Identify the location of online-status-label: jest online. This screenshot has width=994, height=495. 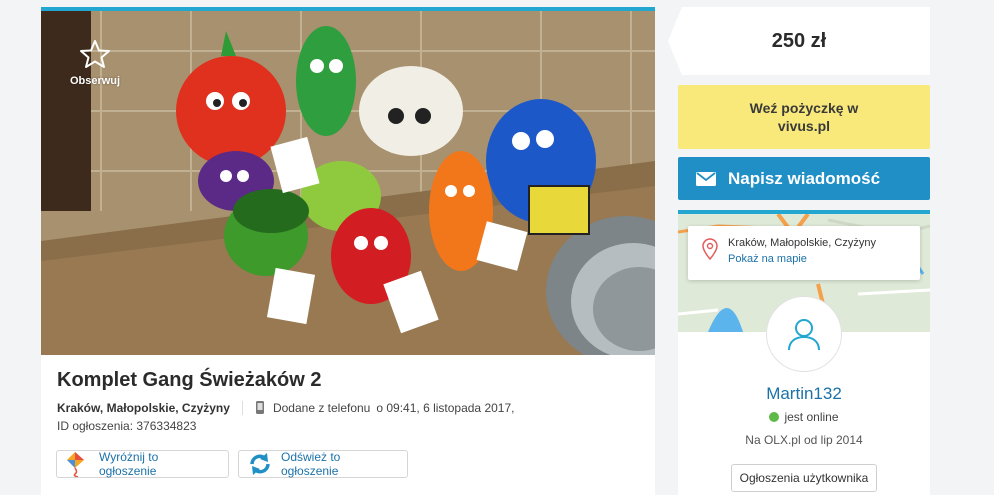
(811, 417).